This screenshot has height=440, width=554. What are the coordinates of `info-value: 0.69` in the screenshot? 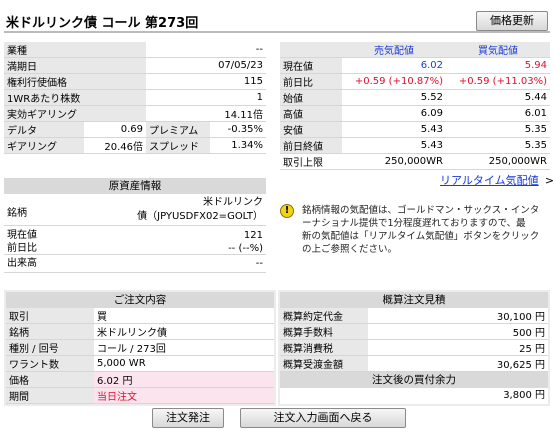 It's located at (115, 129).